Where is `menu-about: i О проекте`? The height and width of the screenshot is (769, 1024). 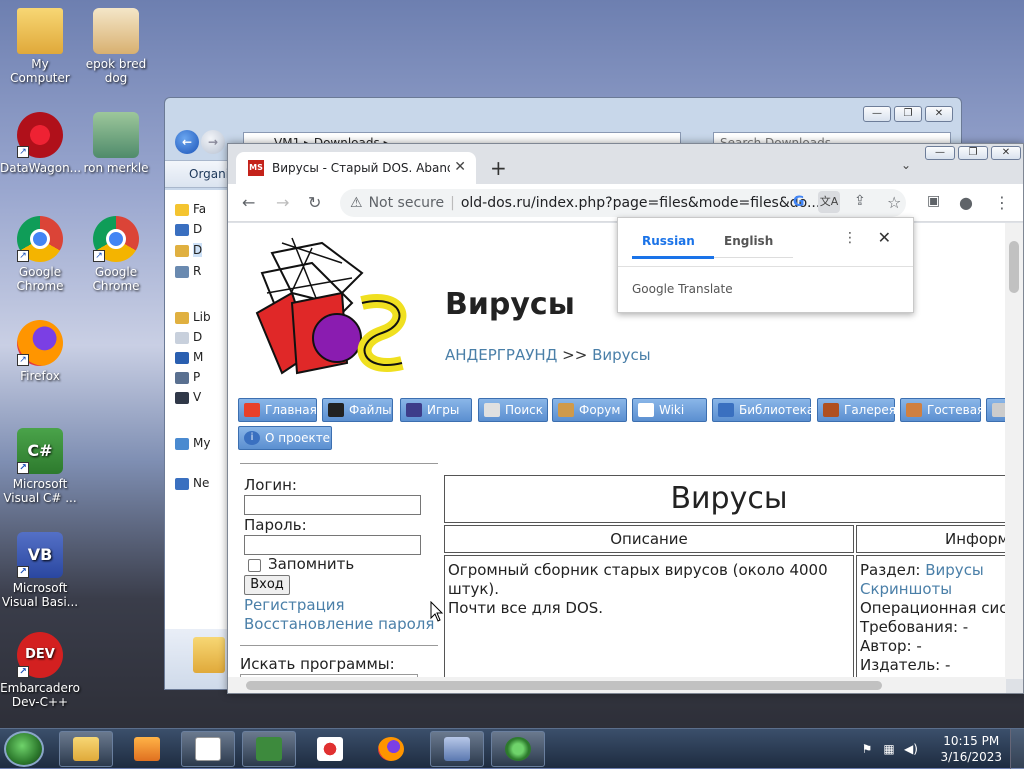 menu-about: i О проекте is located at coordinates (285, 438).